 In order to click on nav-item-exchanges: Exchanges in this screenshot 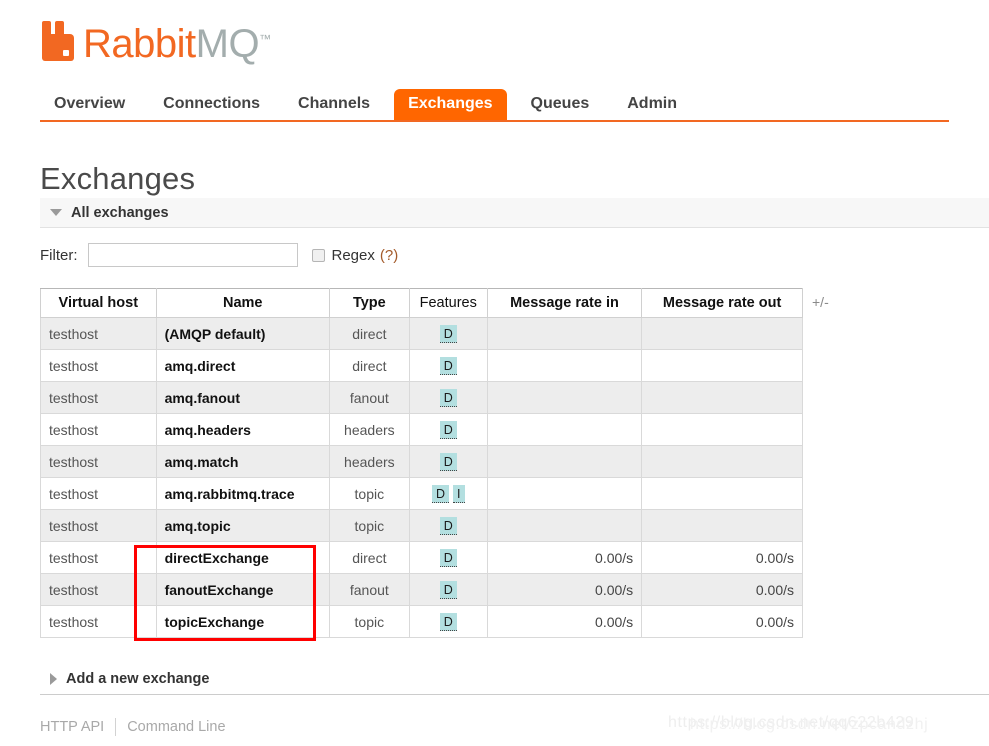, I will do `click(450, 104)`.